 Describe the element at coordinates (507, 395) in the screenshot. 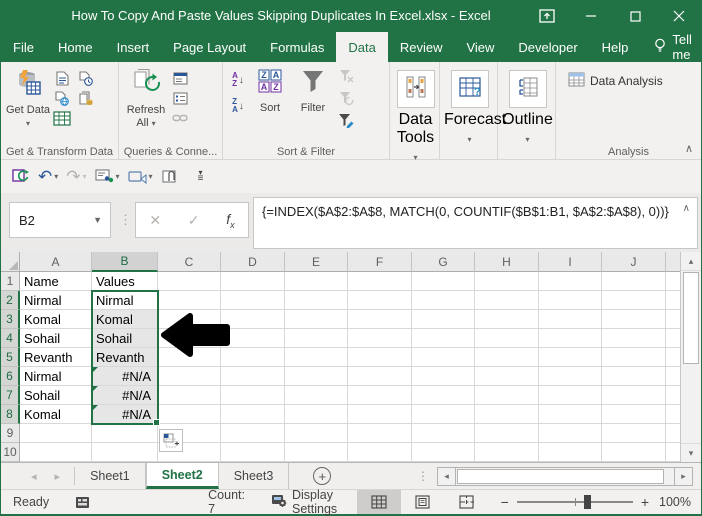

I see `cell-h7` at that location.